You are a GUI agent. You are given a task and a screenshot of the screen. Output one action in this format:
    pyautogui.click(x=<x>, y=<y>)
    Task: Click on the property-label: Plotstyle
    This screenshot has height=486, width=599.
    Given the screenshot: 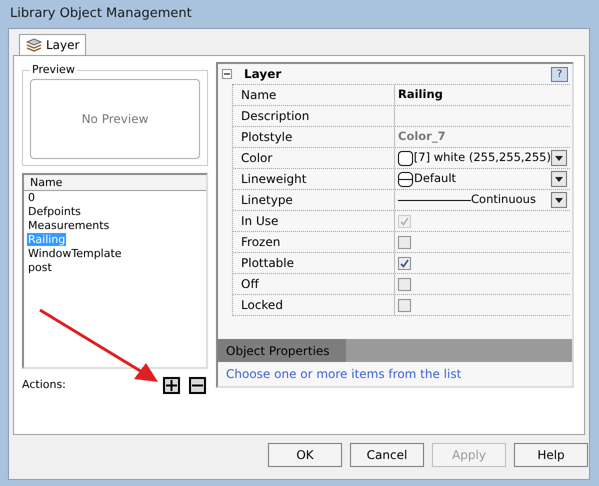 What is the action you would take?
    pyautogui.click(x=266, y=137)
    